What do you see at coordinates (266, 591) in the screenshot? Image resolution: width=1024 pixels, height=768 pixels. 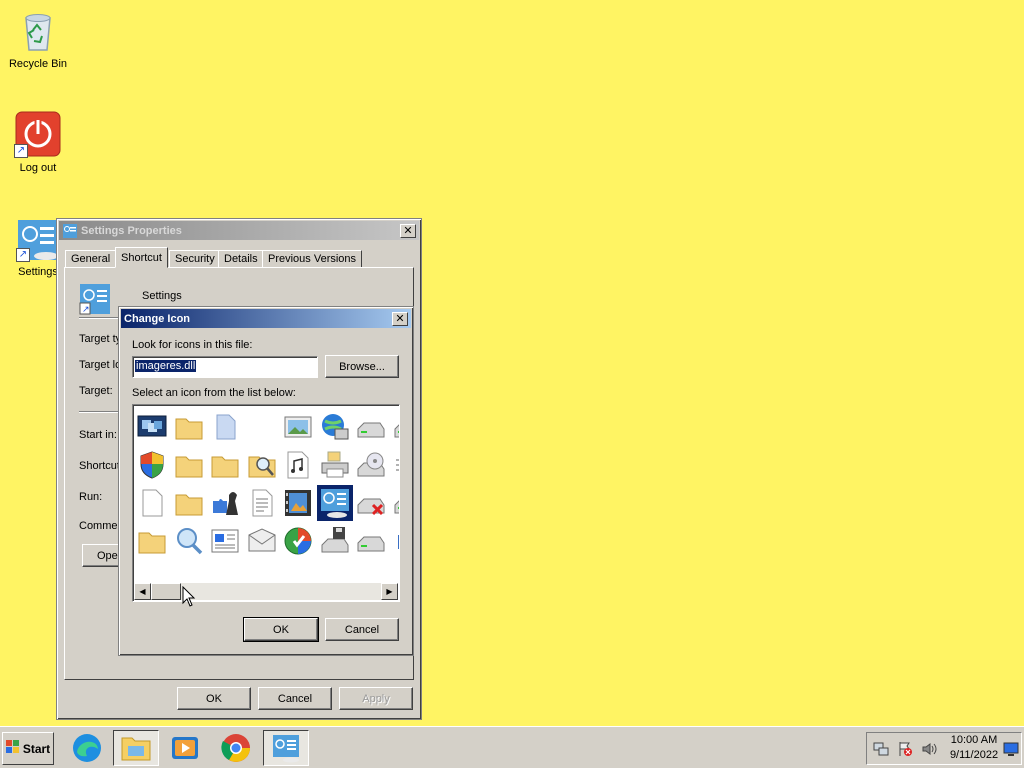 I see `horizontal-scrollbar: ◀ ▶` at bounding box center [266, 591].